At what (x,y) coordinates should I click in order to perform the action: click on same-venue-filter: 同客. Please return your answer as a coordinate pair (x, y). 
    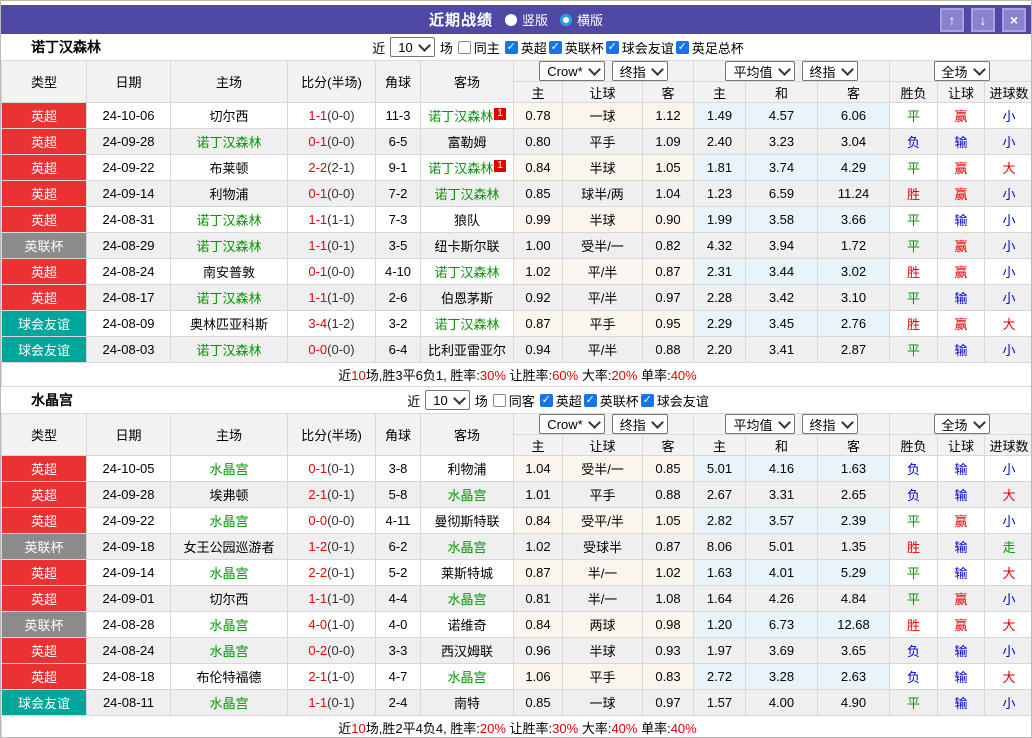
    Looking at the image, I should click on (513, 400).